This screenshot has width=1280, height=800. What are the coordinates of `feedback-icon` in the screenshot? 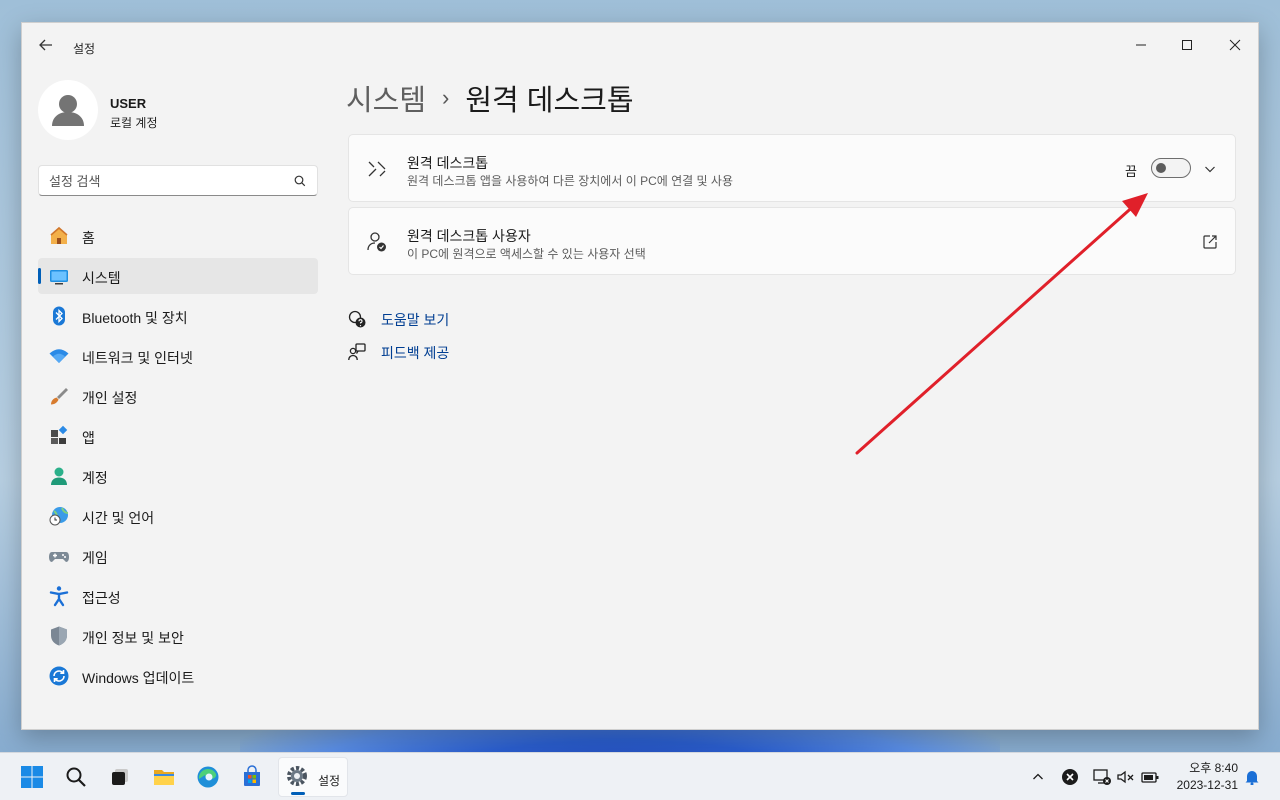 It's located at (357, 352).